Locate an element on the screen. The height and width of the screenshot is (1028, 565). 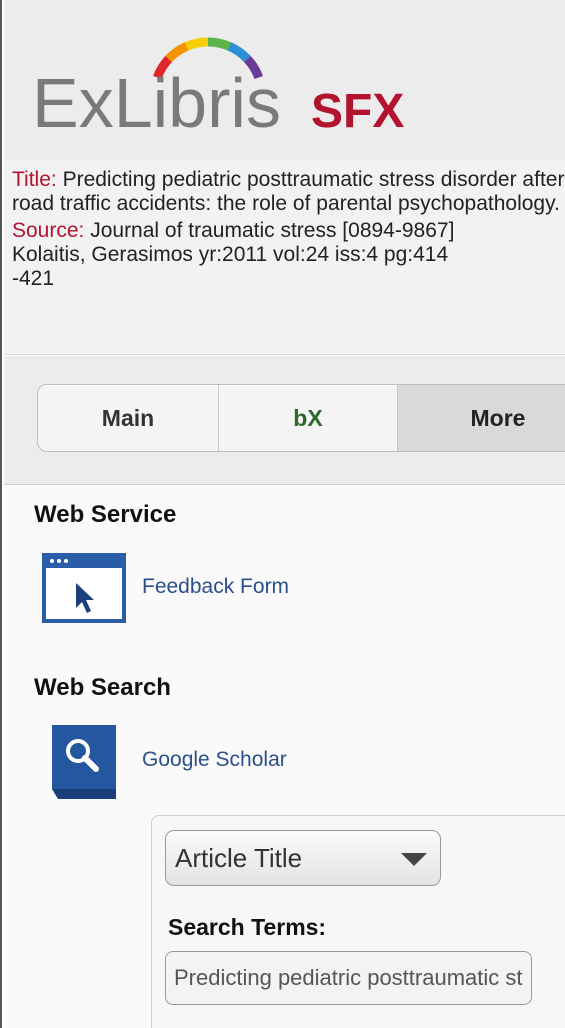
tab-group: Main bX More is located at coordinates (301, 418).